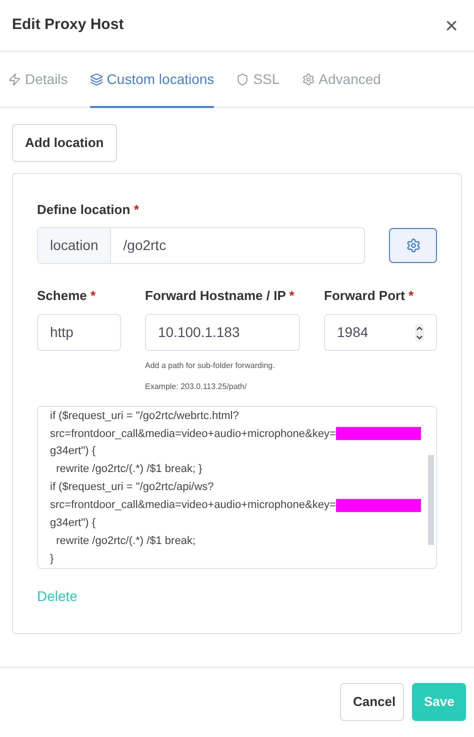 This screenshot has width=474, height=737. What do you see at coordinates (201, 245) in the screenshot?
I see `location-input: location /go2rtc` at bounding box center [201, 245].